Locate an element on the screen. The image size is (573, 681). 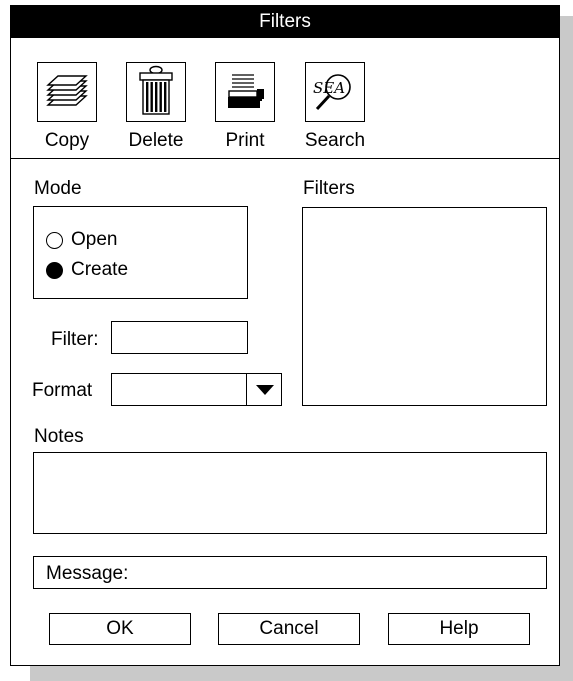
mode-group: Open Create is located at coordinates (140, 252).